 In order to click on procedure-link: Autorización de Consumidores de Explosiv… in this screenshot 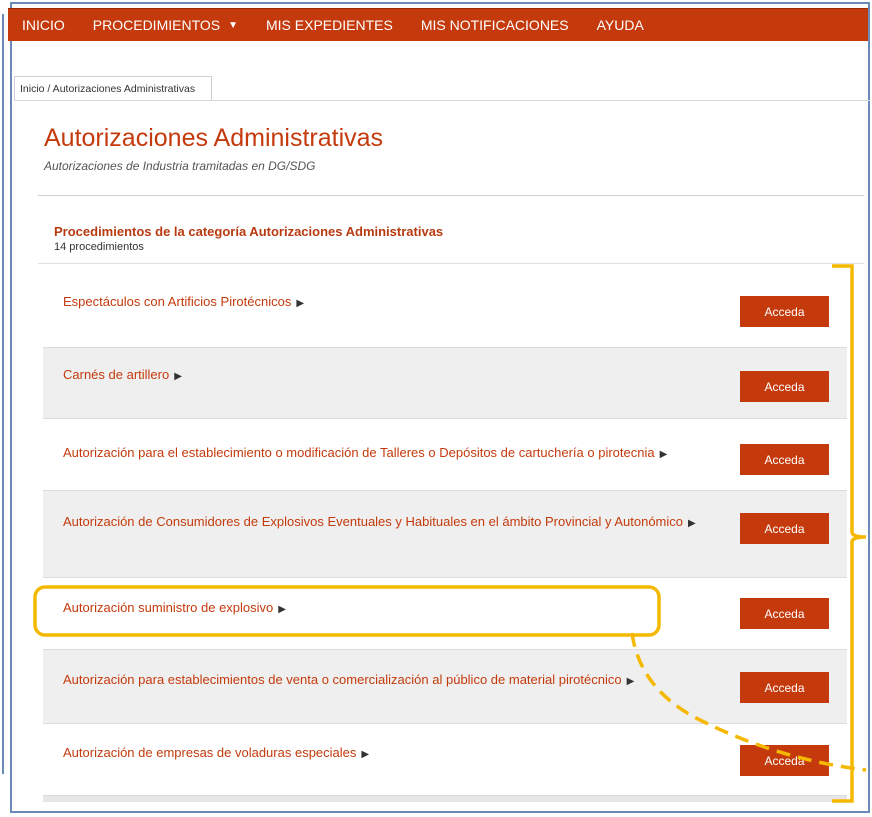, I will do `click(393, 523)`.